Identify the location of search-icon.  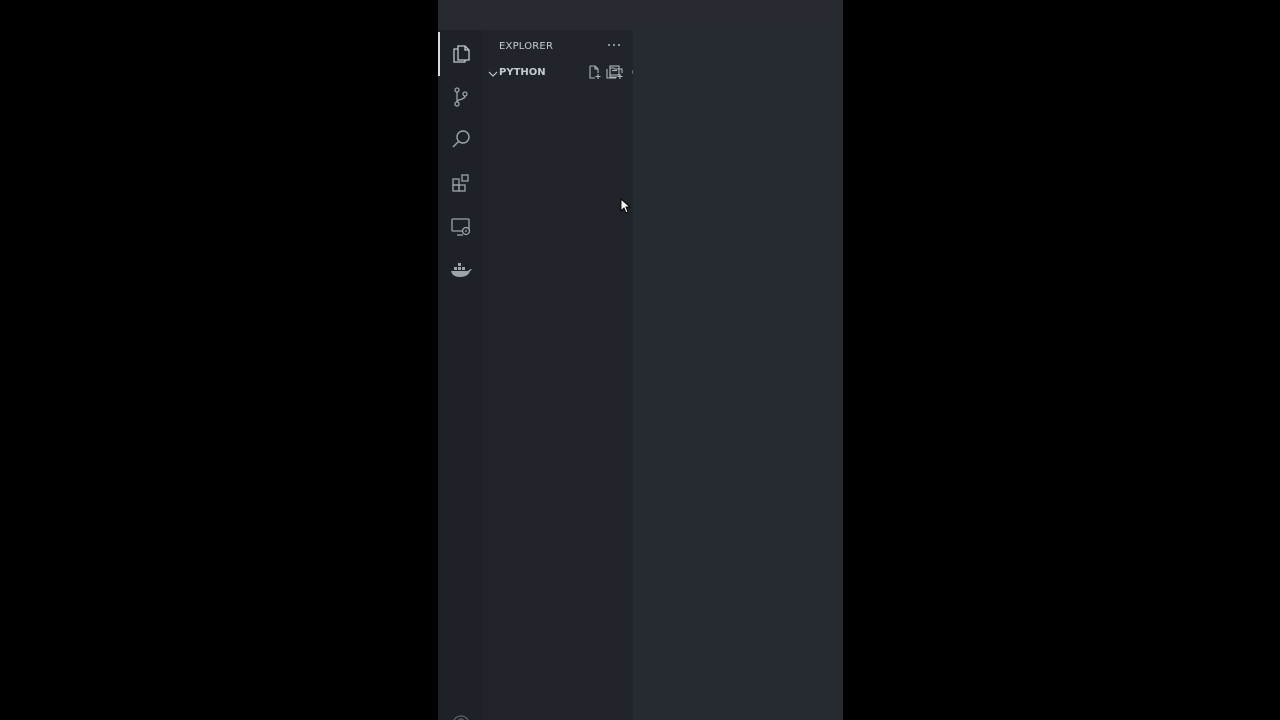
(461, 139).